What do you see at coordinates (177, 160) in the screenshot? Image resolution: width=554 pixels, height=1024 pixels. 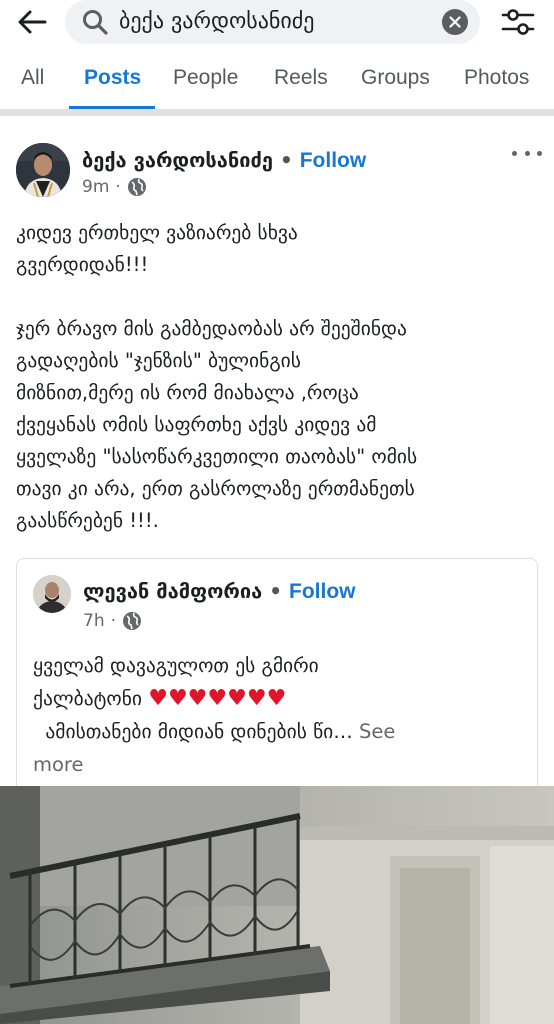 I see `author-name: ბექა ვარდოსანიძე` at bounding box center [177, 160].